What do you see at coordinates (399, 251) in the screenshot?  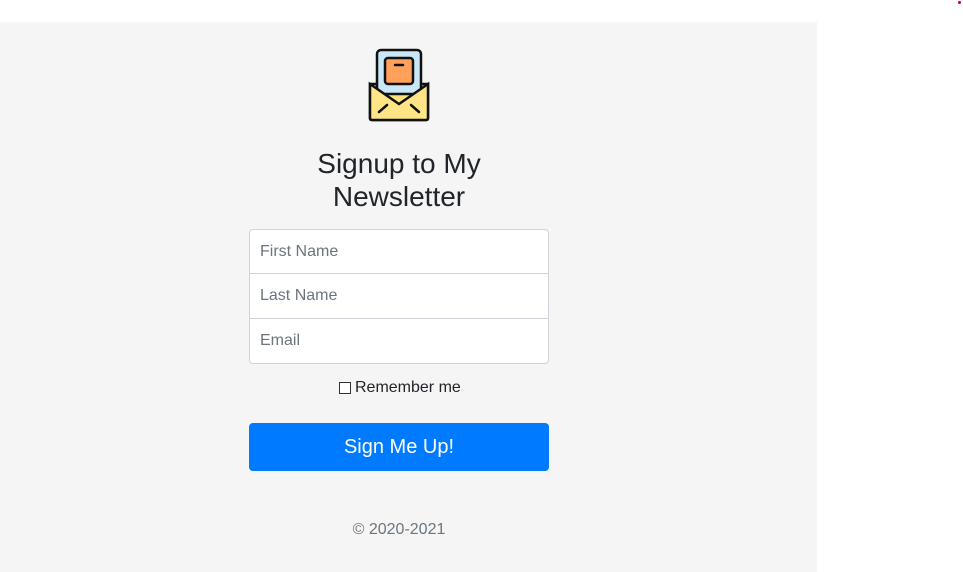 I see `first-name-input` at bounding box center [399, 251].